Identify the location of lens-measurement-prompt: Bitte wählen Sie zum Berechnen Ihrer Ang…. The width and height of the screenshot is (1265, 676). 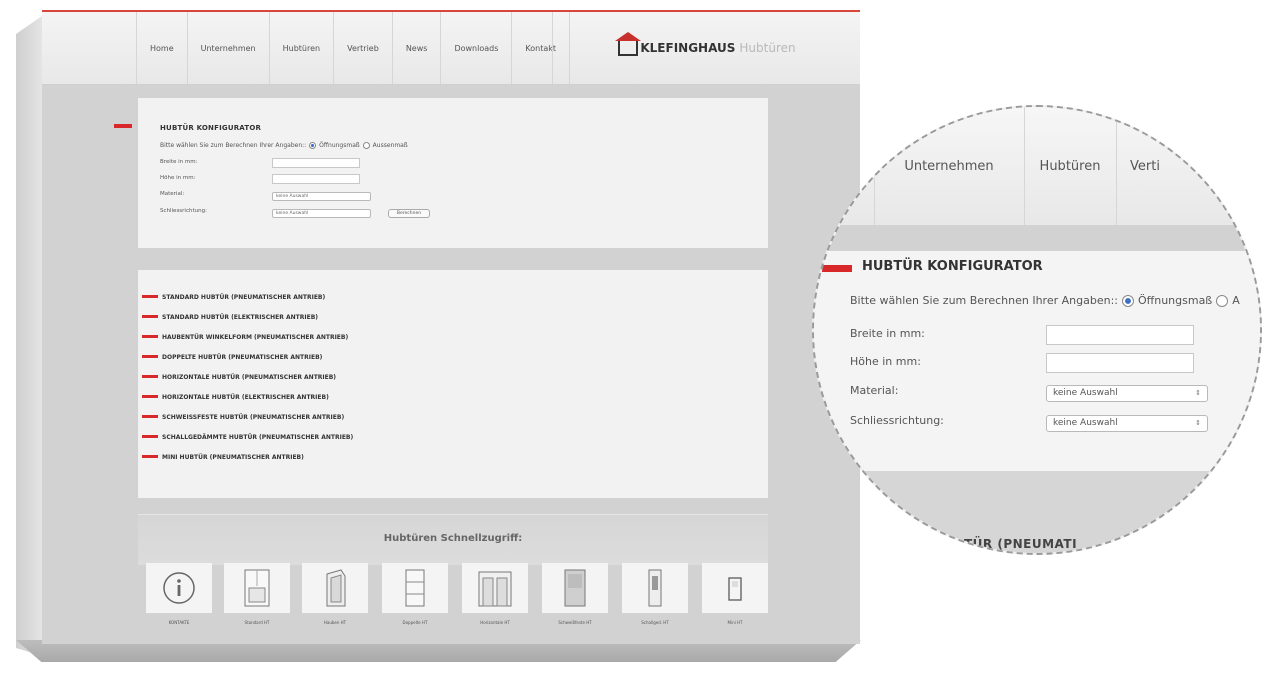
(1045, 300).